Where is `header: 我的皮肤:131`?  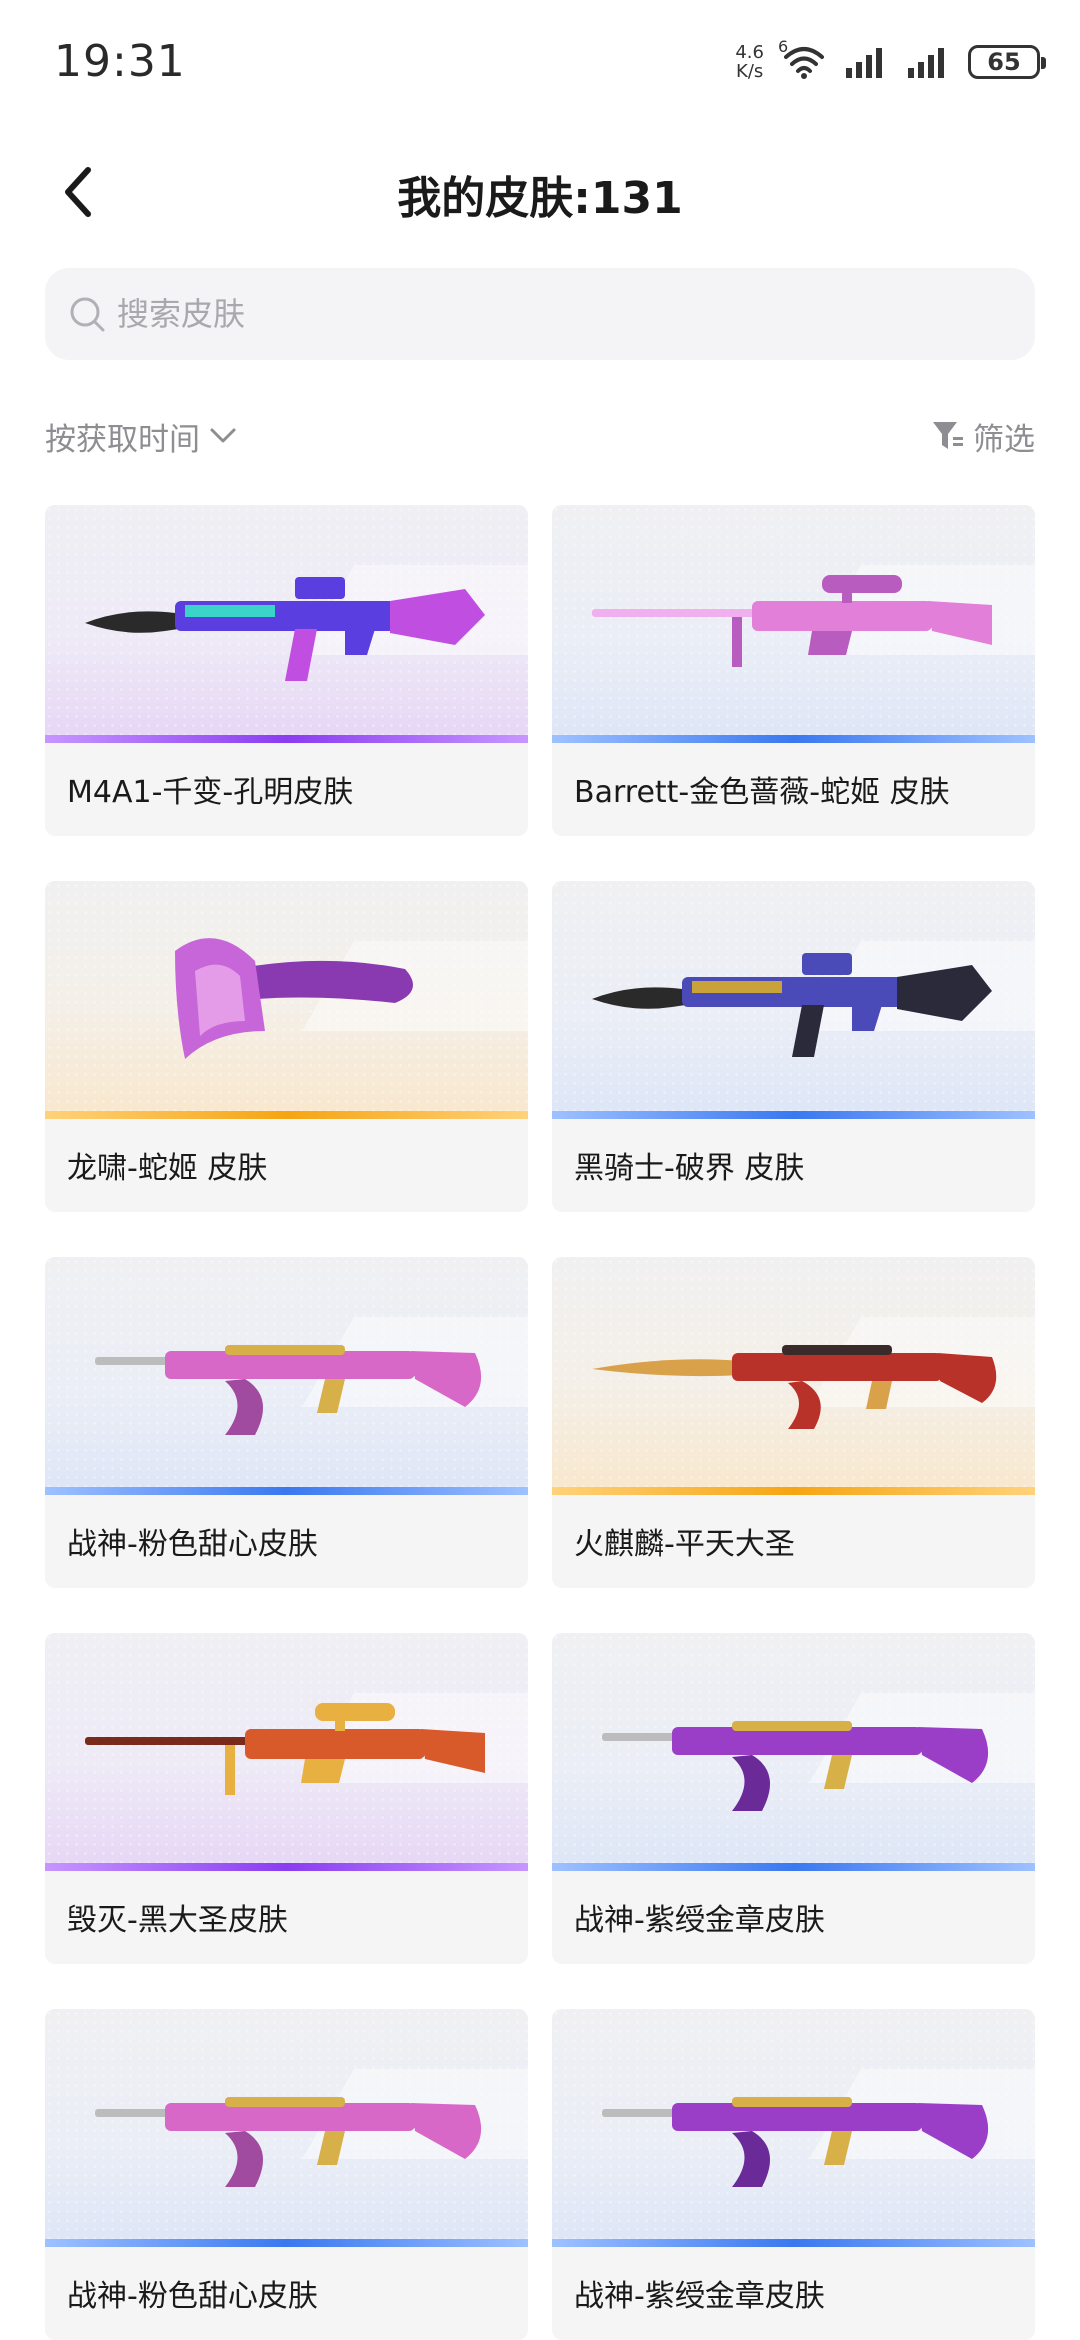
header: 我的皮肤:131 is located at coordinates (540, 190).